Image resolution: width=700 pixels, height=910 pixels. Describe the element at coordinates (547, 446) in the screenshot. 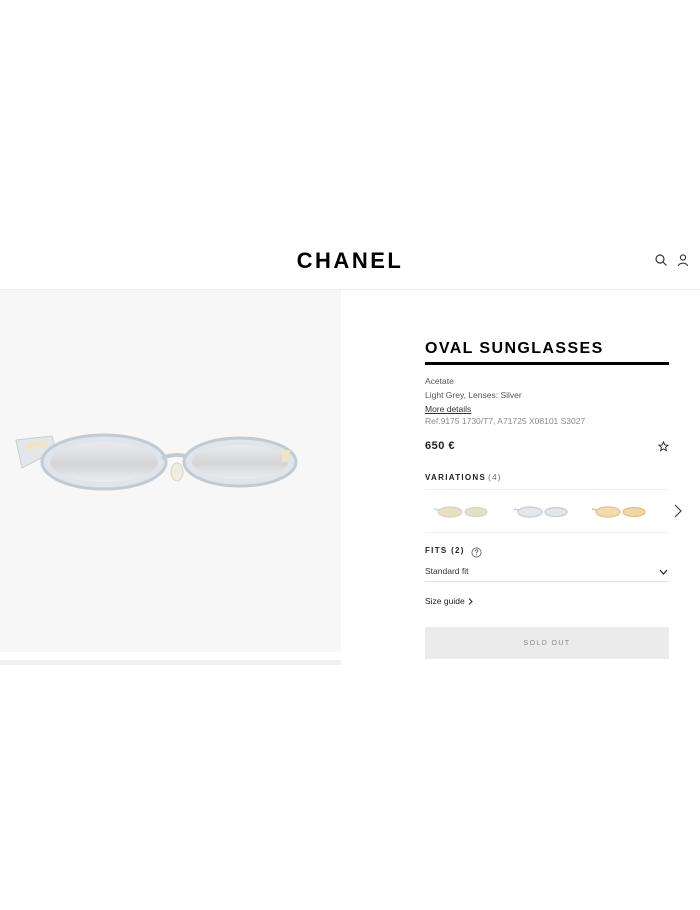

I see `price-row: 650 €` at that location.